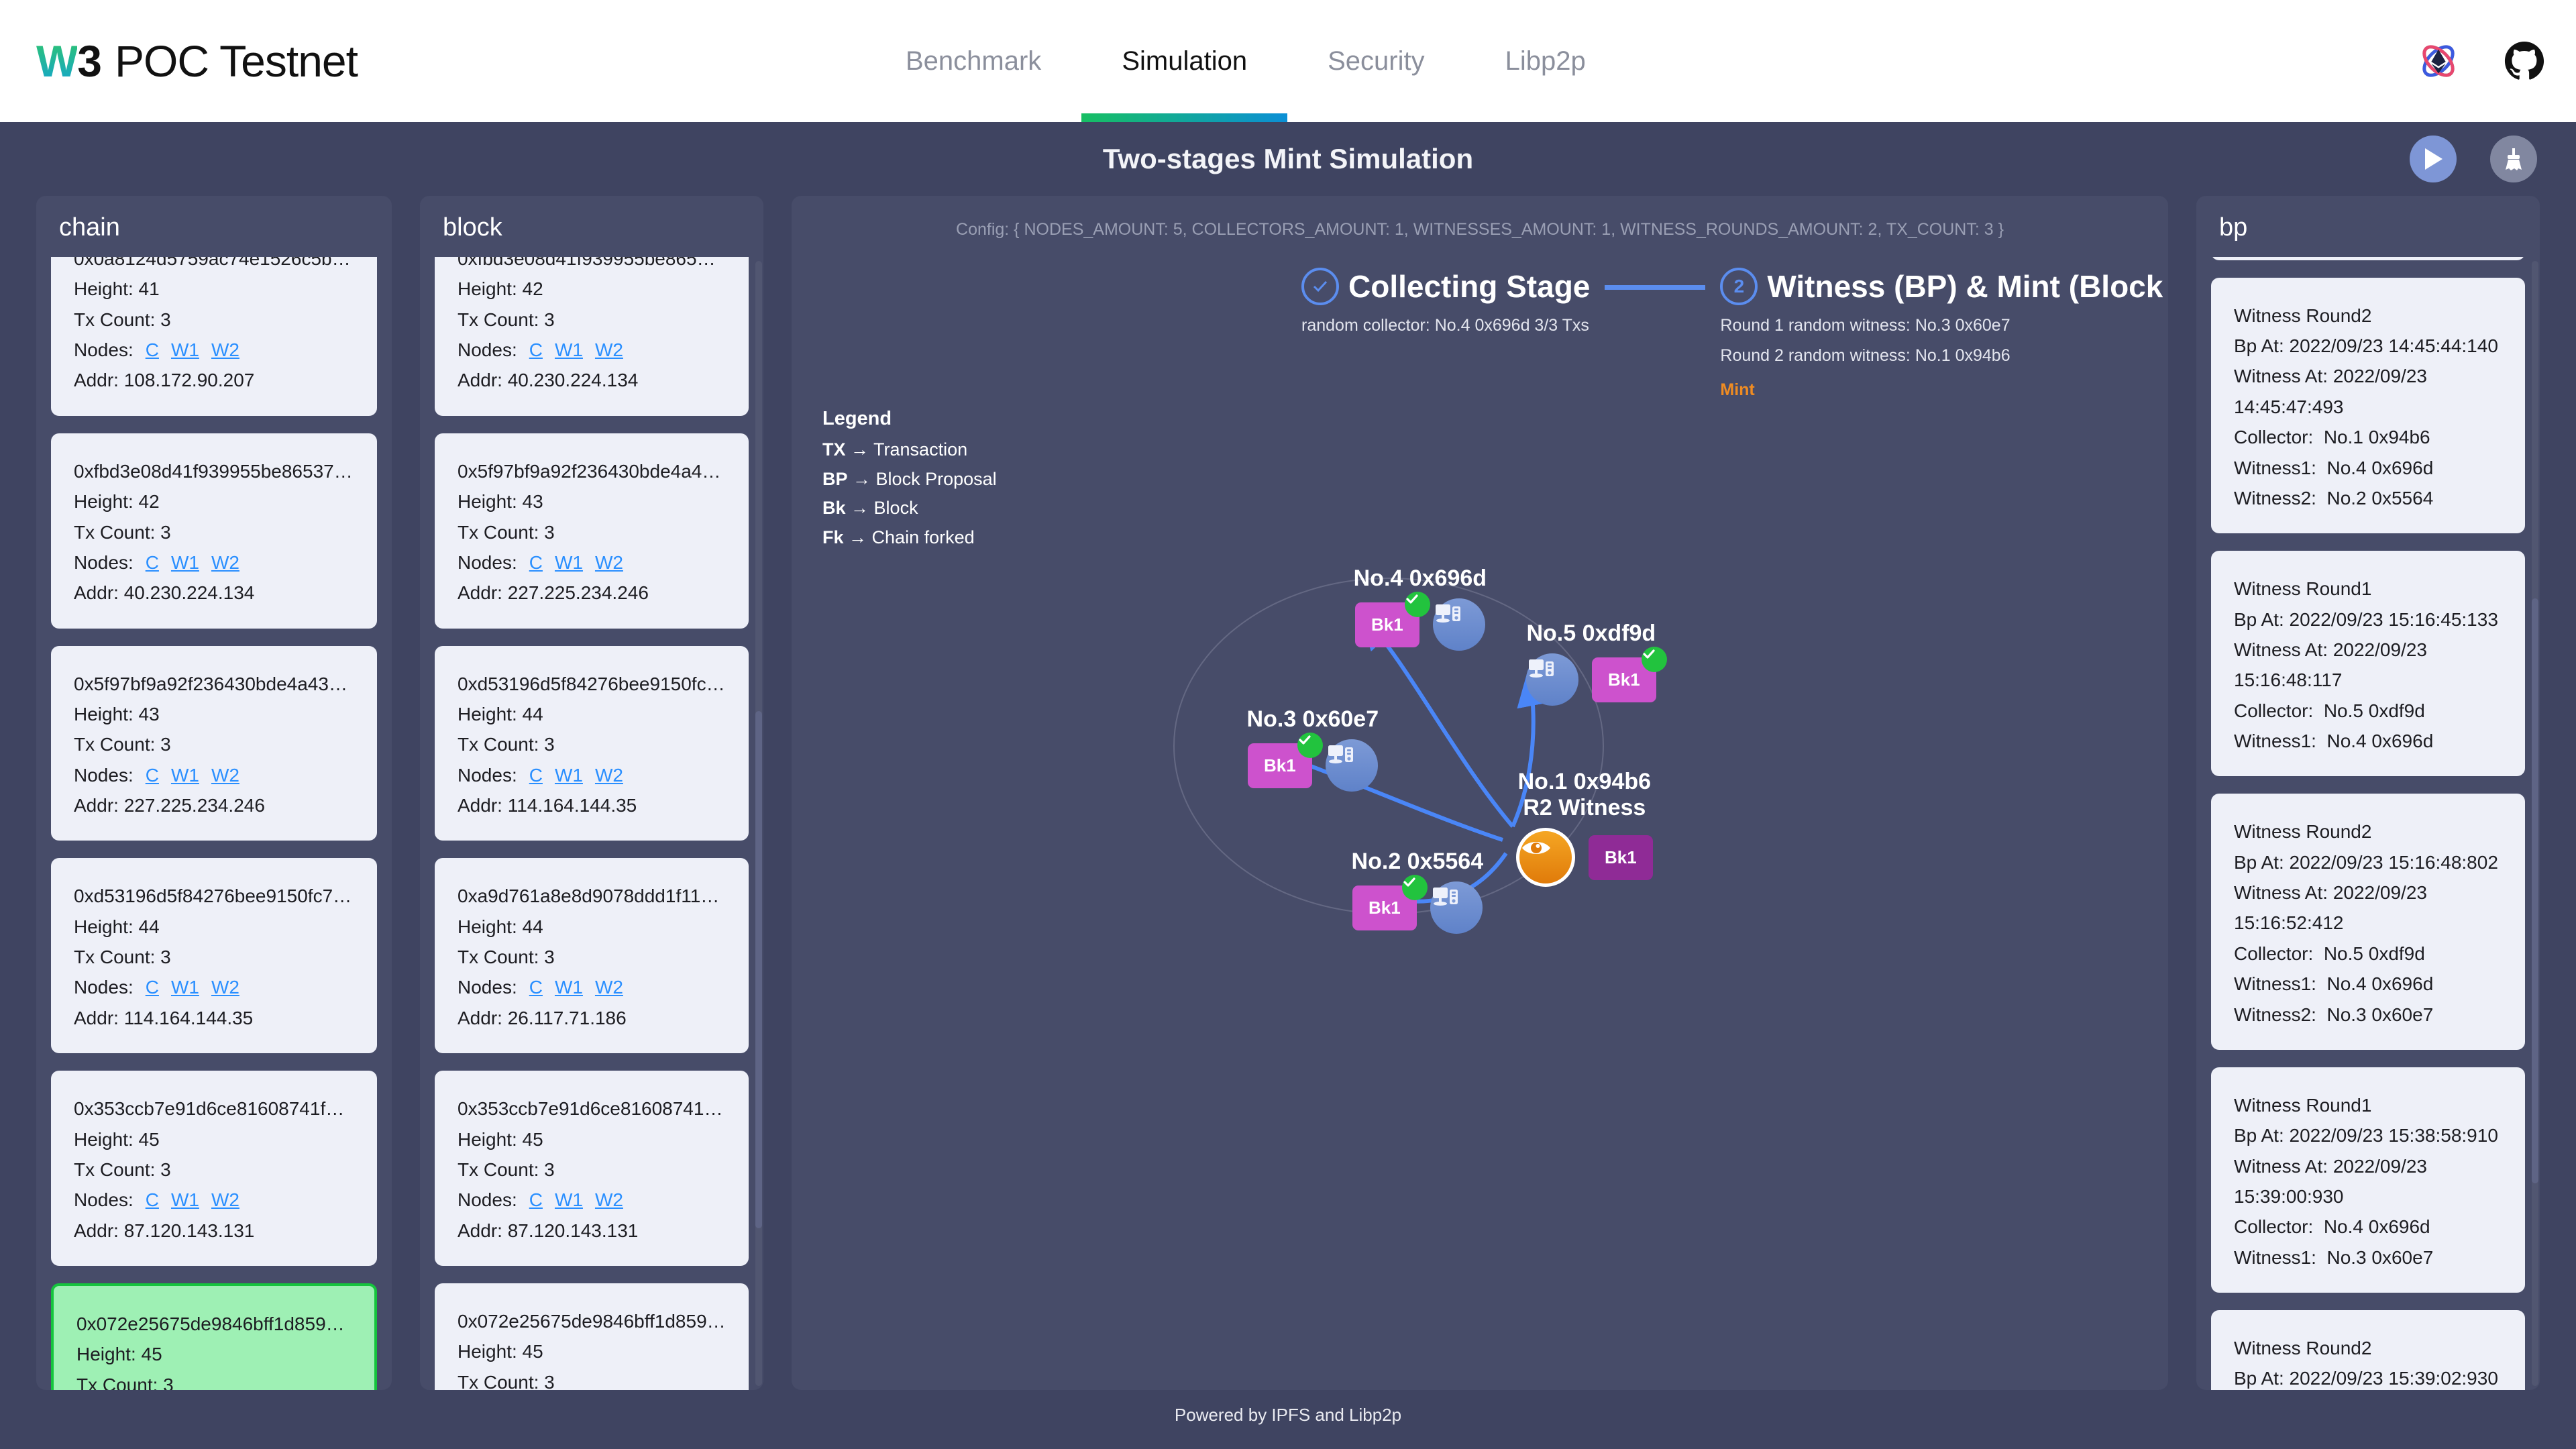 The image size is (2576, 1449). What do you see at coordinates (2433, 159) in the screenshot?
I see `play-button` at bounding box center [2433, 159].